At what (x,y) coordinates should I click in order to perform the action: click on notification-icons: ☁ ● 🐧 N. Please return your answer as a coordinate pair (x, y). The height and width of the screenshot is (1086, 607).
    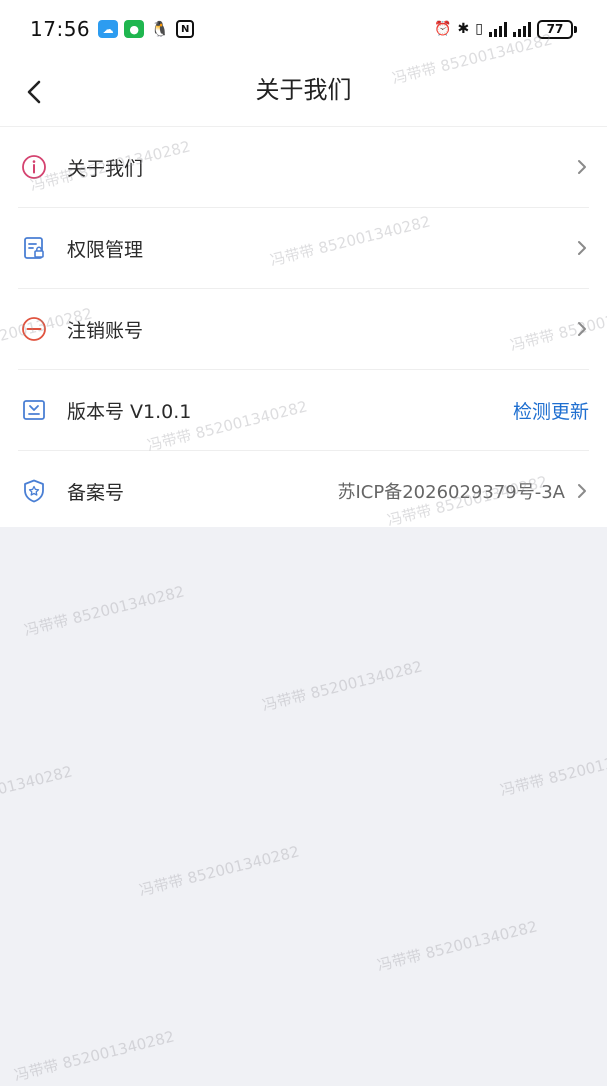
    Looking at the image, I should click on (146, 29).